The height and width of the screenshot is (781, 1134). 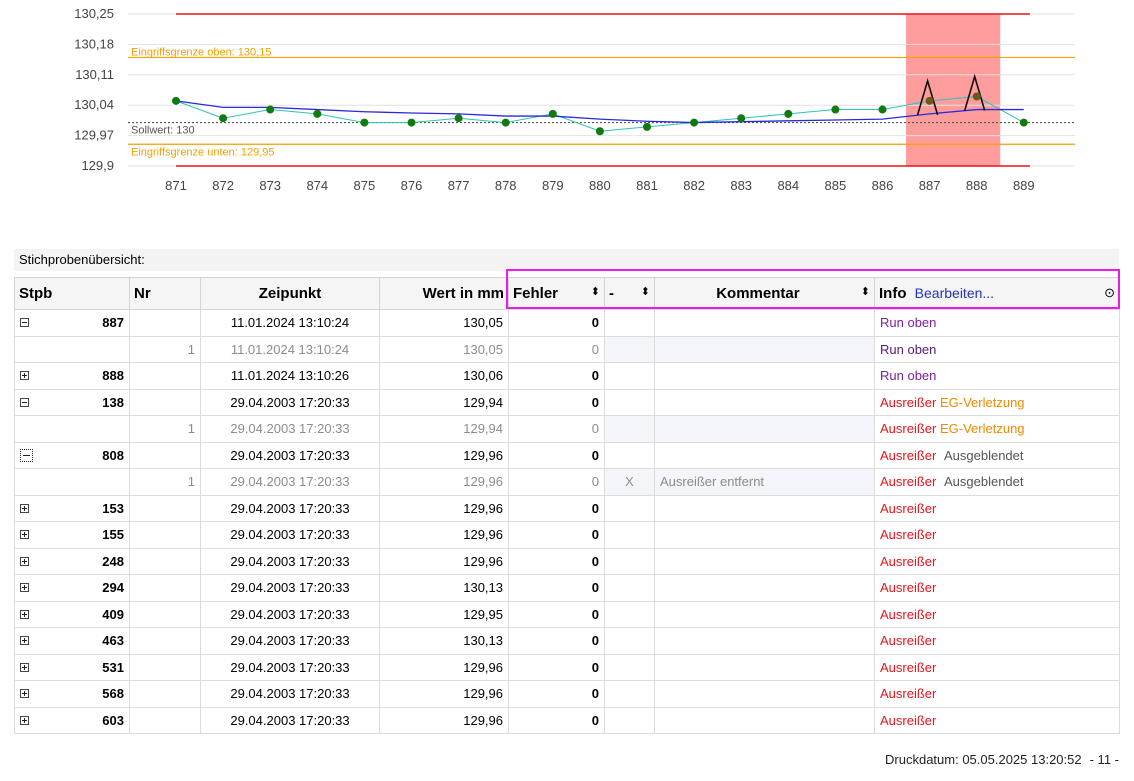 What do you see at coordinates (553, 185) in the screenshot?
I see `x-tick-label: 879` at bounding box center [553, 185].